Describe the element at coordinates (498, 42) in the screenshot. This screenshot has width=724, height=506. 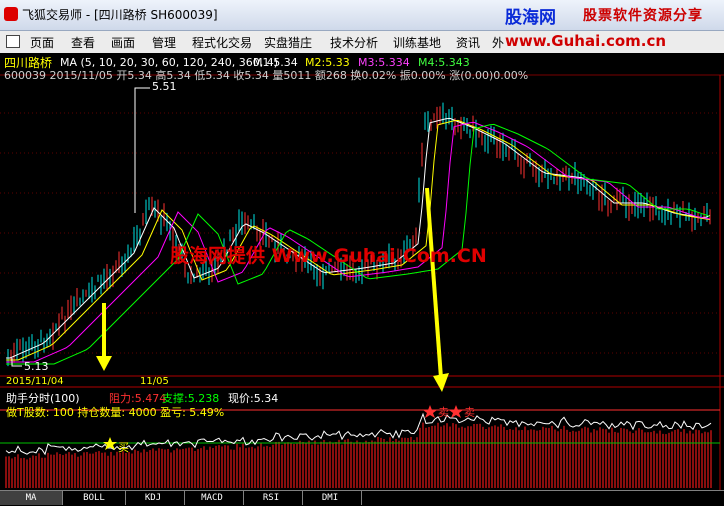
I see `menu-item-external: 外` at that location.